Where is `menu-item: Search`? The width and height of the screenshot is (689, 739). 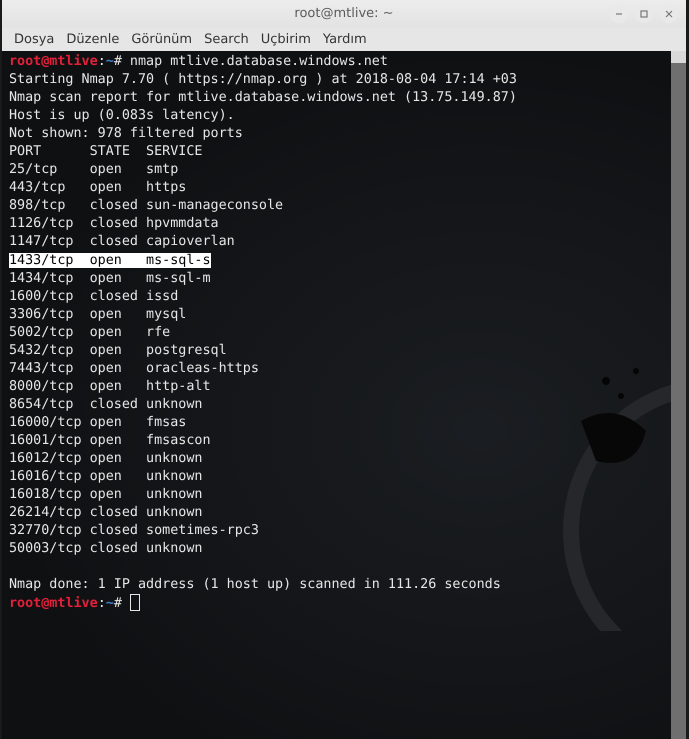 menu-item: Search is located at coordinates (226, 40).